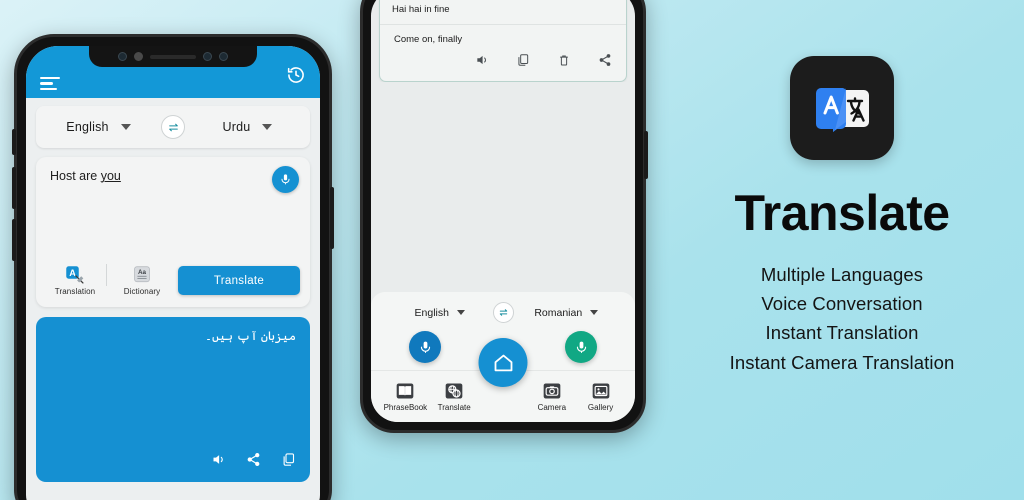 The width and height of the screenshot is (1024, 500). What do you see at coordinates (239, 280) in the screenshot?
I see `translate-button: Translate` at bounding box center [239, 280].